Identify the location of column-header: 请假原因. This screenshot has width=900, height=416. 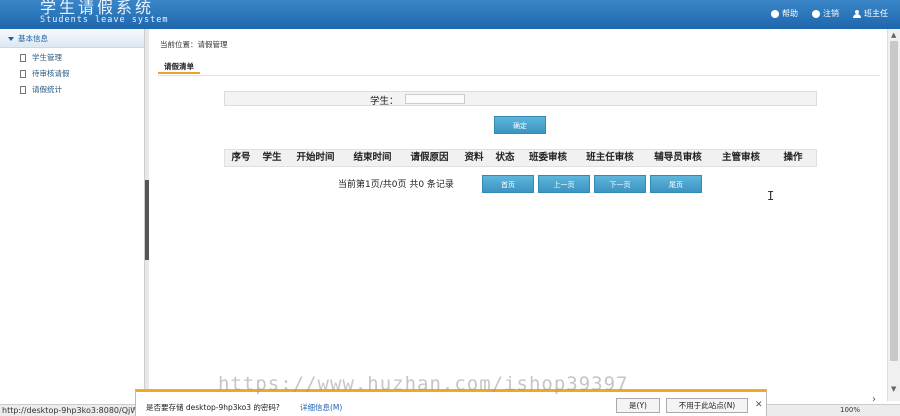
(429, 157).